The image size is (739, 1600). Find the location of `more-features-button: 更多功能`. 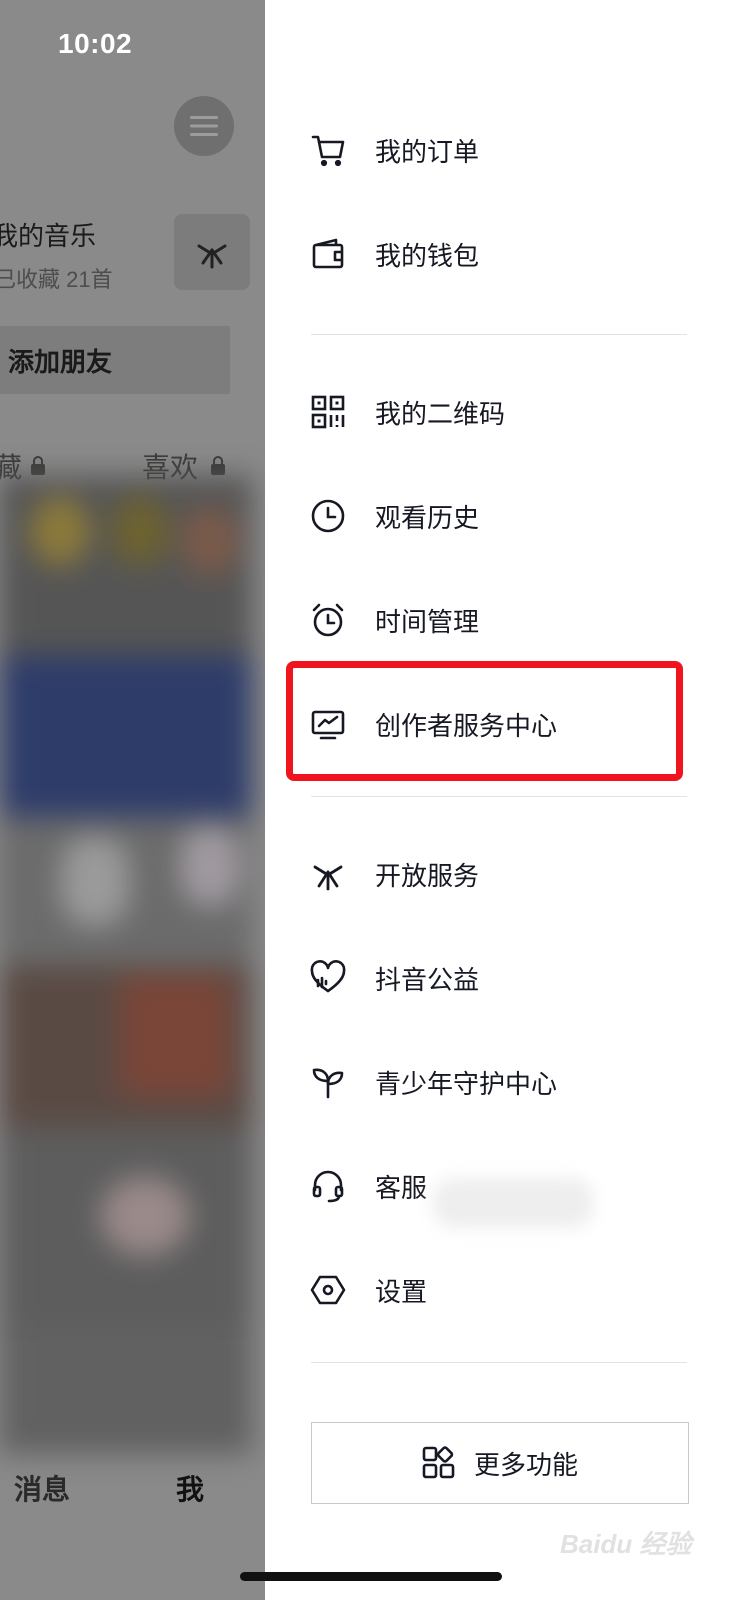

more-features-button: 更多功能 is located at coordinates (500, 1463).